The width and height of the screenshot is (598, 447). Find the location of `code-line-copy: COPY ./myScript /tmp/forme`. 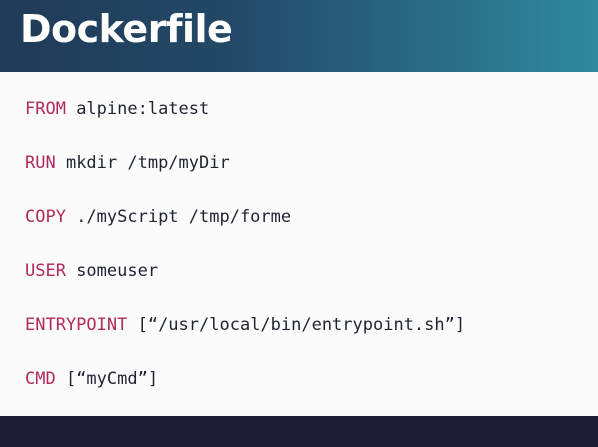

code-line-copy: COPY ./myScript /tmp/forme is located at coordinates (305, 229).